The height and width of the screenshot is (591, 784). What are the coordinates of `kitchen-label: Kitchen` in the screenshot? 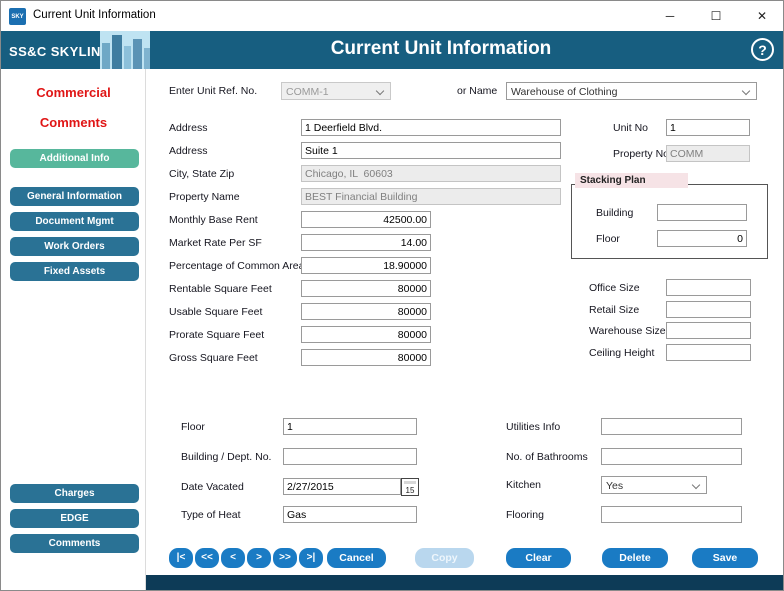 It's located at (524, 485).